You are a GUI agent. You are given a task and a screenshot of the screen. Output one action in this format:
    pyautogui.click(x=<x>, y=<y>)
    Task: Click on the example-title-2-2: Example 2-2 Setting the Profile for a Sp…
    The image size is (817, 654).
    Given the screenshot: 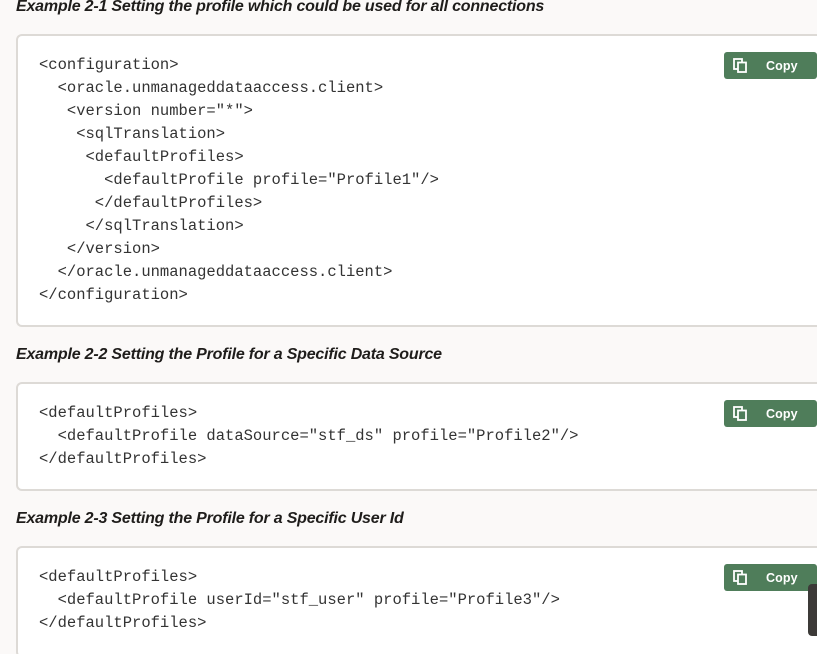 What is the action you would take?
    pyautogui.click(x=229, y=354)
    